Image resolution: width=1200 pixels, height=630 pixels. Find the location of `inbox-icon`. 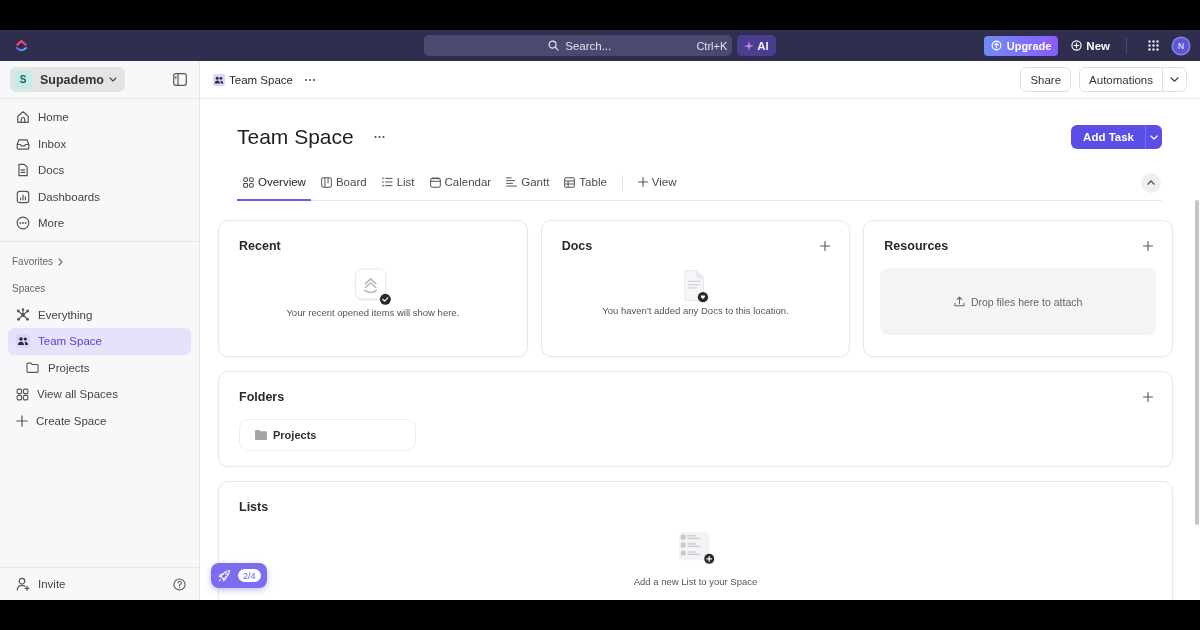

inbox-icon is located at coordinates (23, 143).